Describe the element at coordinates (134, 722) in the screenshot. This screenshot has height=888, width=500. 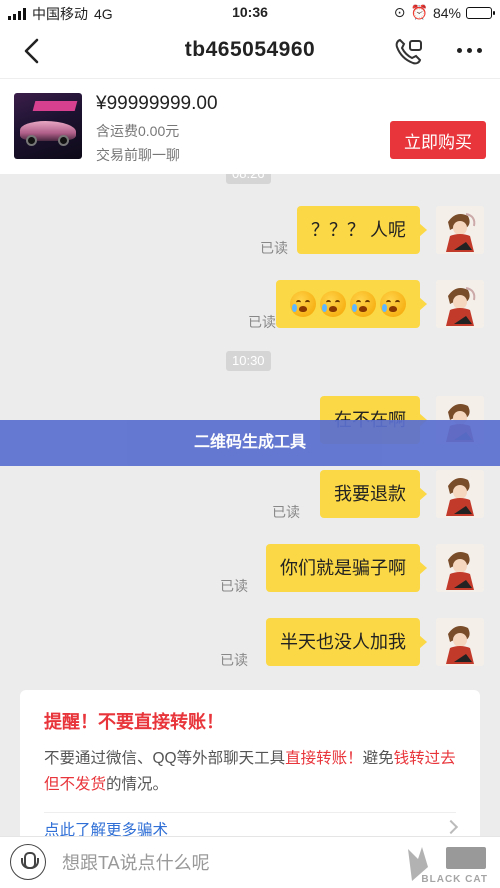
I see `warning-title: 提醒！不要直接转账！` at that location.